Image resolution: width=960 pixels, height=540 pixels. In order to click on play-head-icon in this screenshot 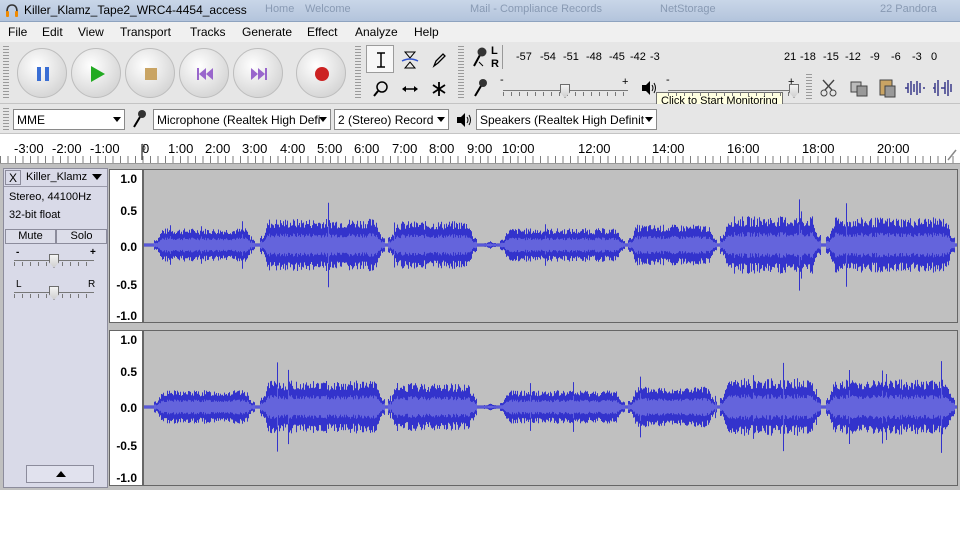, I will do `click(145, 152)`.